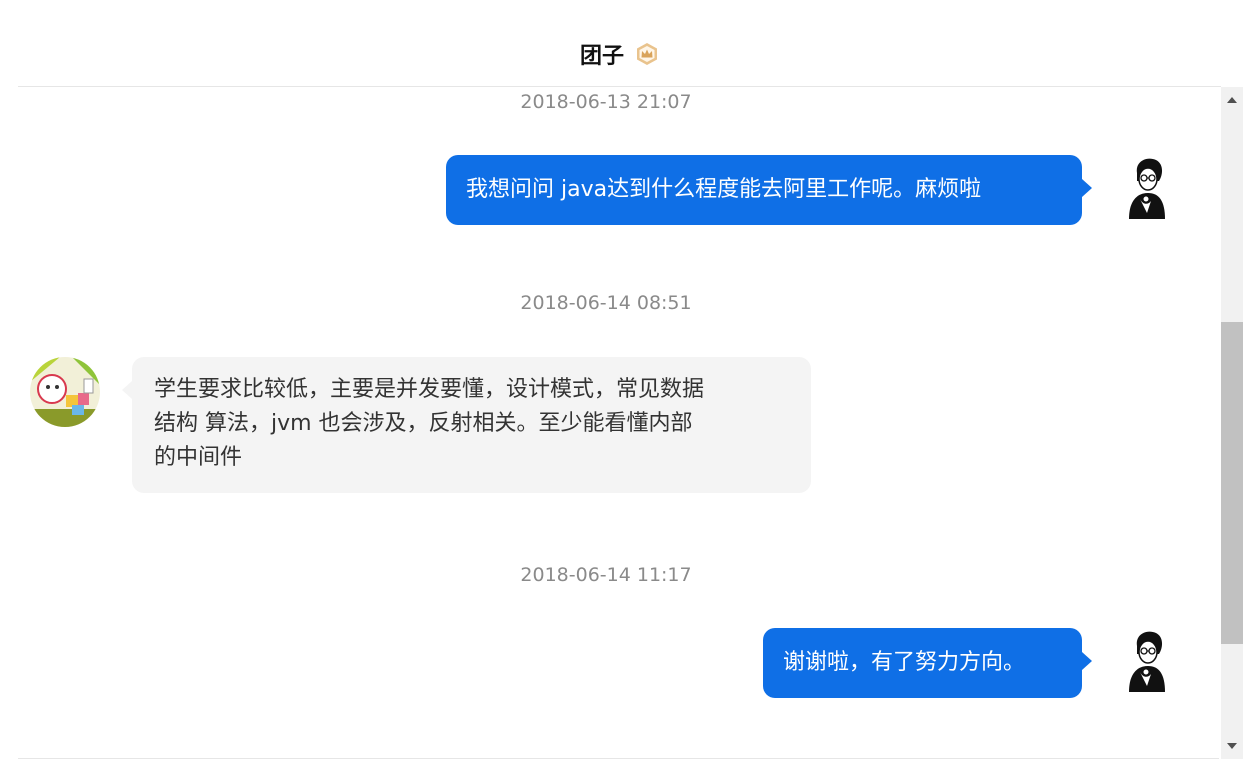 The height and width of the screenshot is (765, 1243). What do you see at coordinates (904, 662) in the screenshot?
I see `message-text: 谢谢啦，有了努力方向。` at bounding box center [904, 662].